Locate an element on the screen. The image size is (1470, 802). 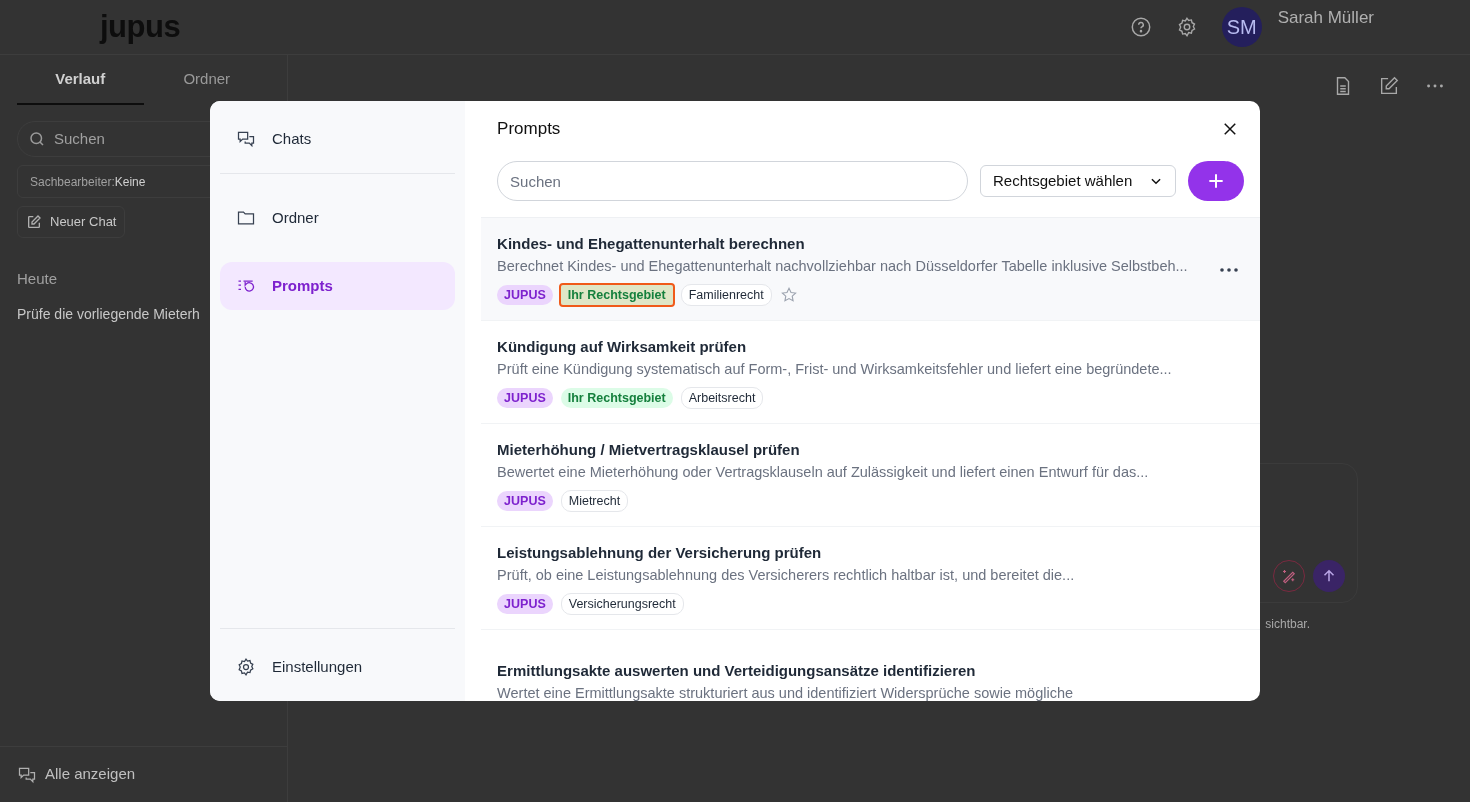
user-name: Sarah Müller is located at coordinates (1325, 18).